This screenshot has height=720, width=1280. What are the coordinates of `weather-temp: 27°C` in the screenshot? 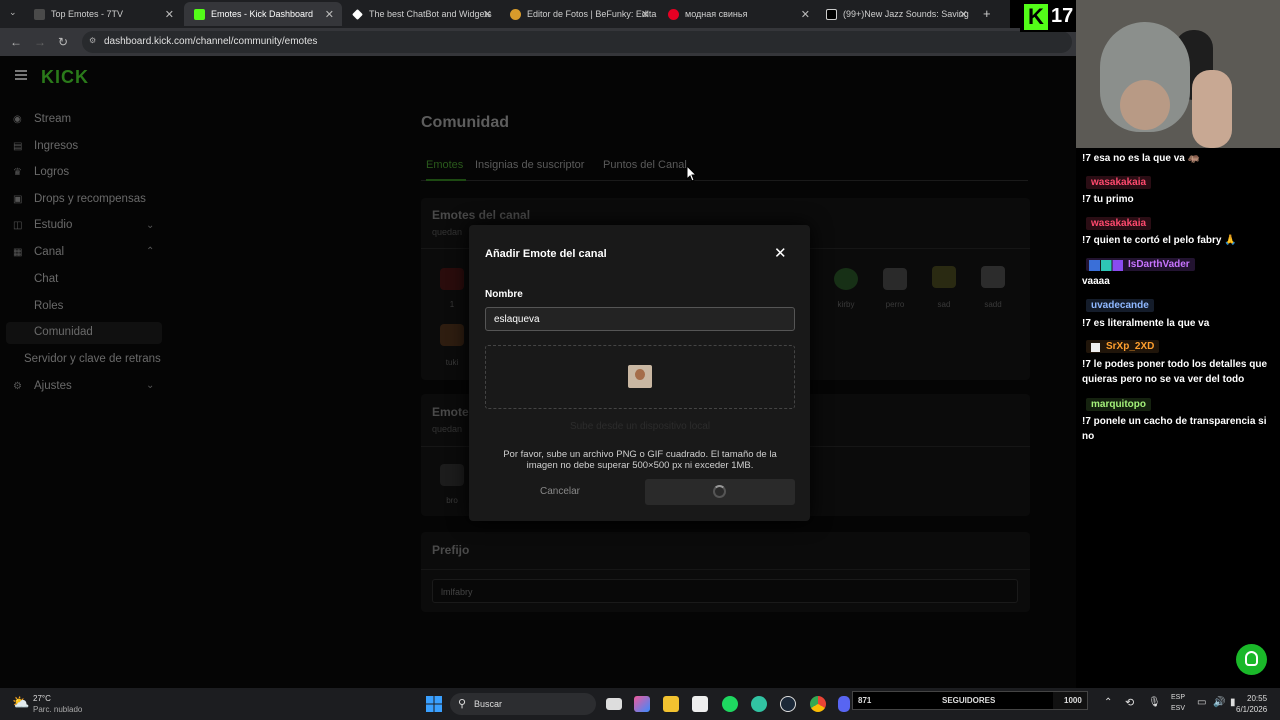 It's located at (42, 698).